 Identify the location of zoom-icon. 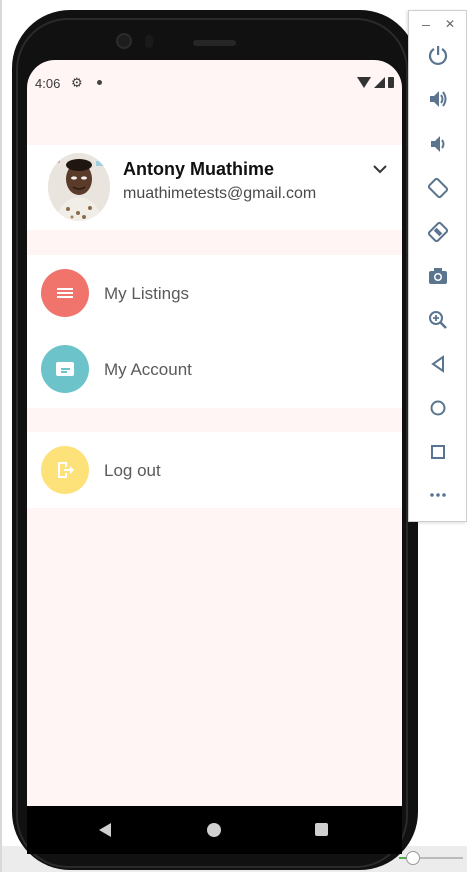
(438, 320).